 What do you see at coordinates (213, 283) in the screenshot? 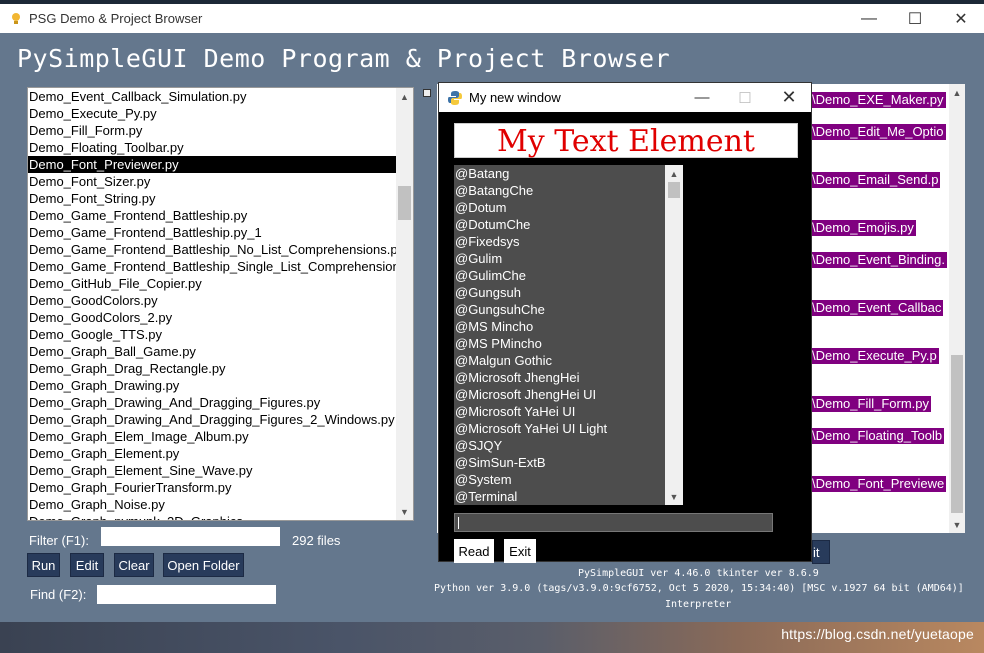
I see `file-list-item: Demo_GitHub_File_Copier.py` at bounding box center [213, 283].